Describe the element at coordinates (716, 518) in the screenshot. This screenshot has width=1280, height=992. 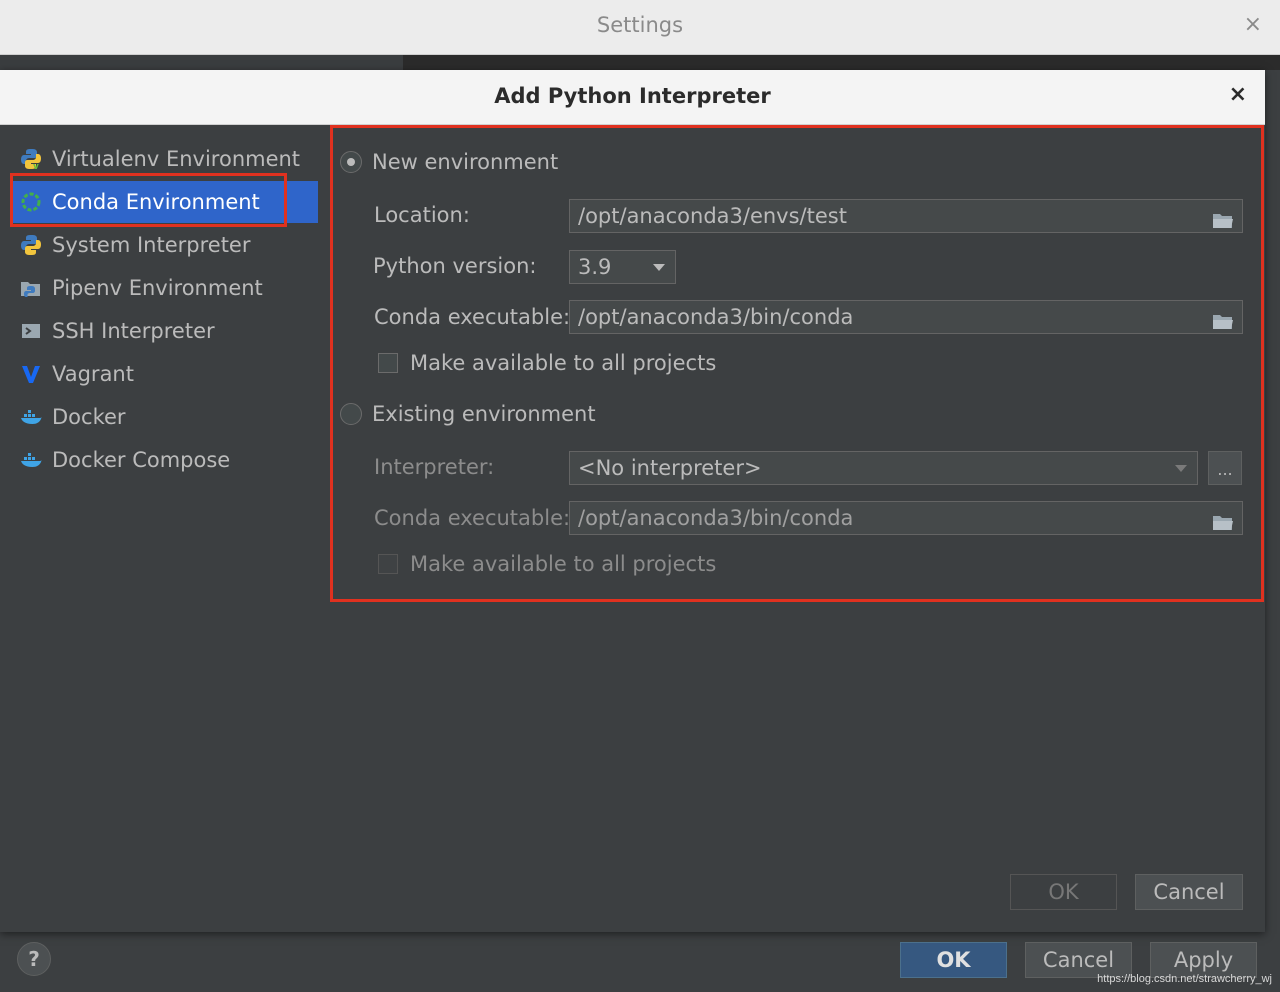
I see `existing-conda-executable-value: /opt/anaconda3/bin/conda` at that location.